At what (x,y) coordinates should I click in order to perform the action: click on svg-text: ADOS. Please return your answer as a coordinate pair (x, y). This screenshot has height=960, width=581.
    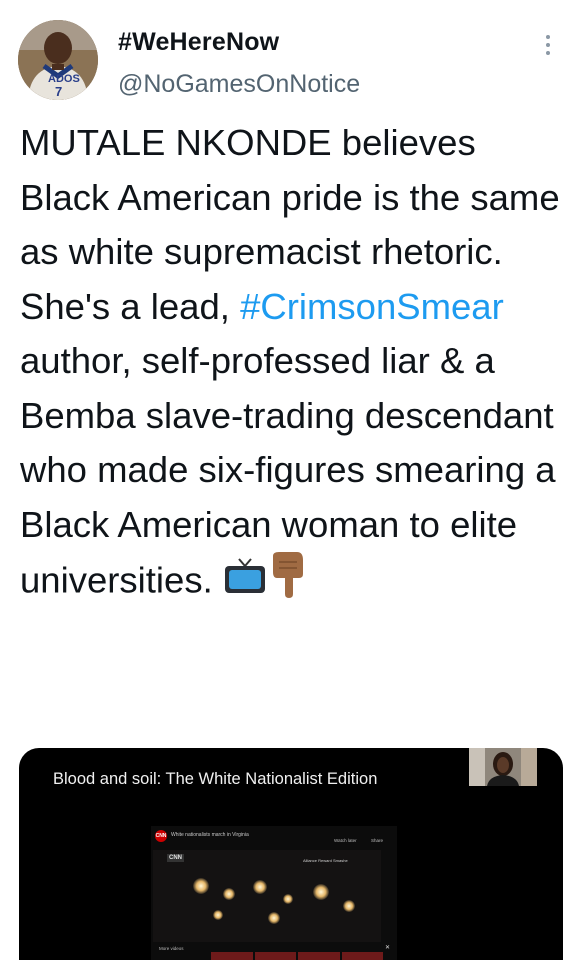
    Looking at the image, I should click on (64, 79).